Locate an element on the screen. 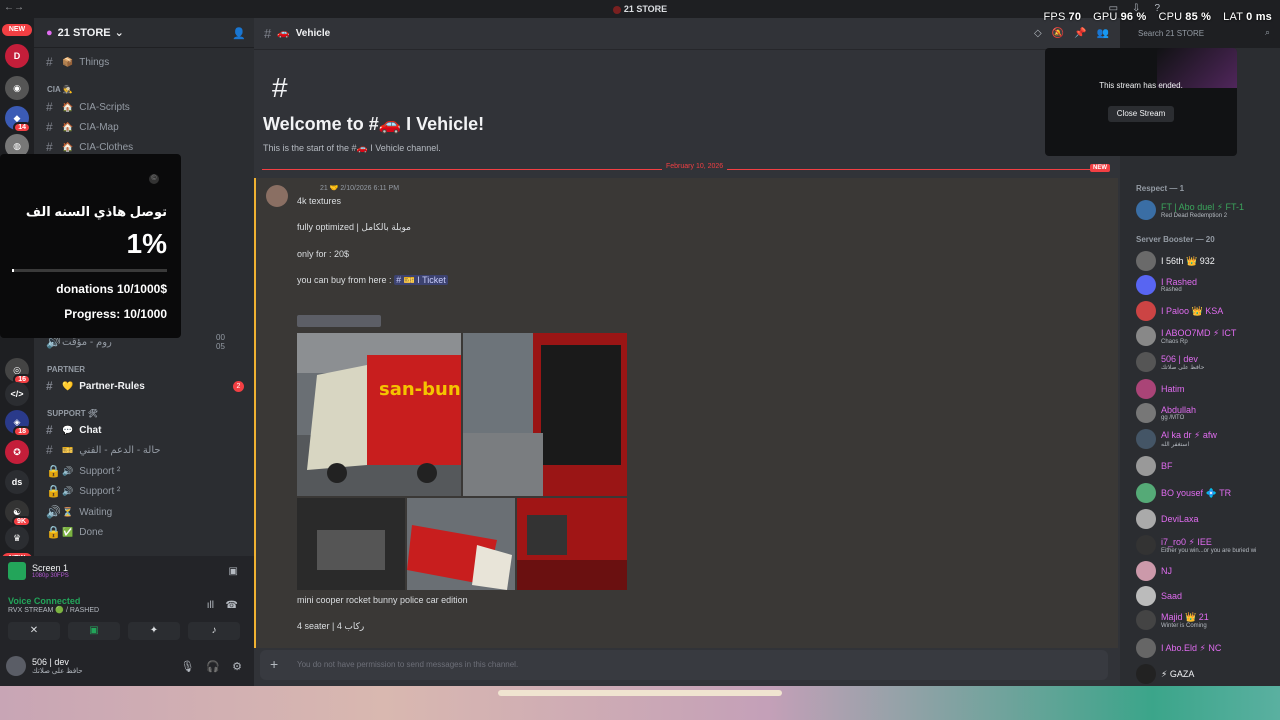  voice-support-2: 🔒 🔊 Support ² is located at coordinates (83, 491).